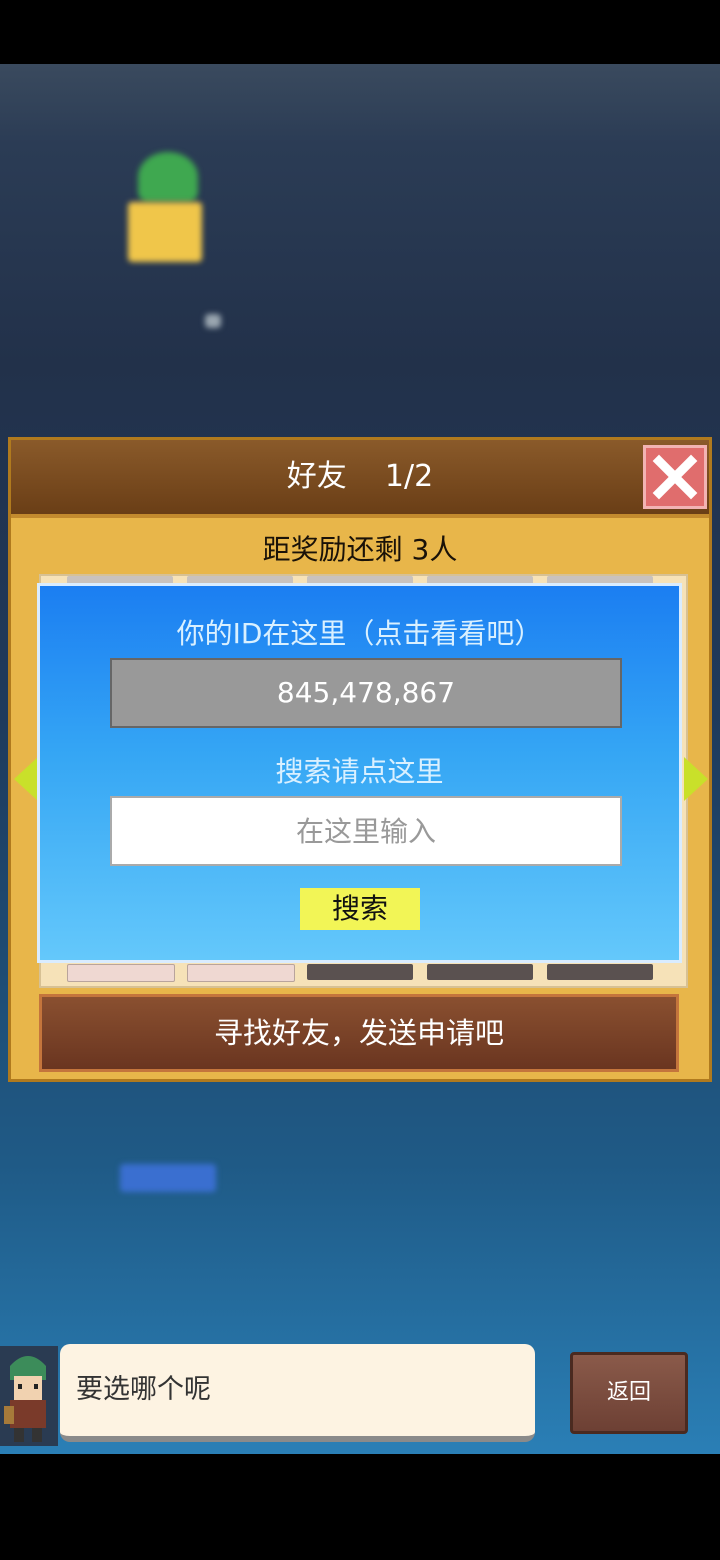 The width and height of the screenshot is (720, 1560). Describe the element at coordinates (168, 1178) in the screenshot. I see `map-sign-tile` at that location.